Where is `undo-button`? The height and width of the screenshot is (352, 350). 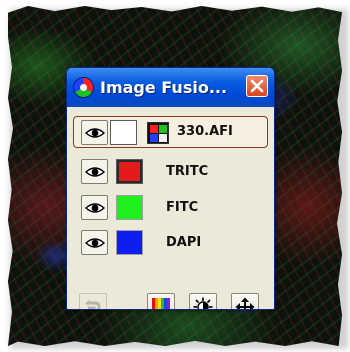 undo-button is located at coordinates (93, 301).